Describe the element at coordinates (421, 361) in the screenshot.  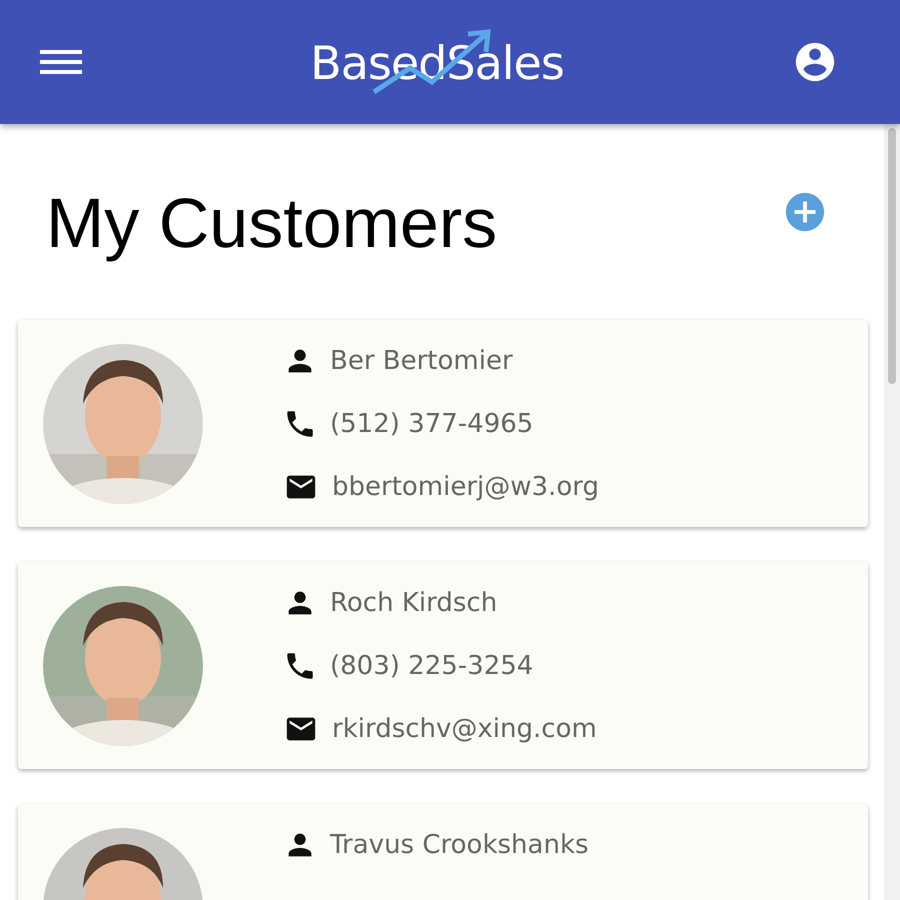
I see `customer-name: Ber Bertomier` at that location.